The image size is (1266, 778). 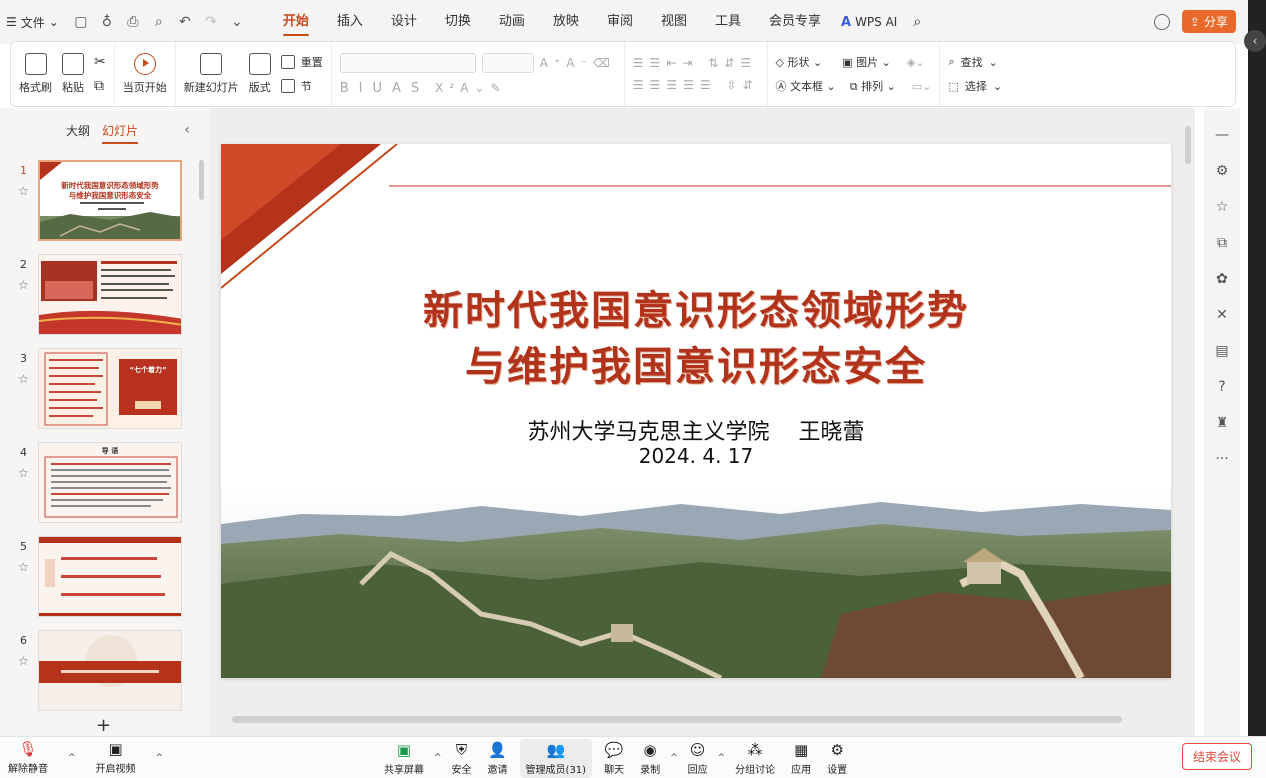 What do you see at coordinates (881, 22) in the screenshot?
I see `wps-ai-button: A WPS AI ⌕` at bounding box center [881, 22].